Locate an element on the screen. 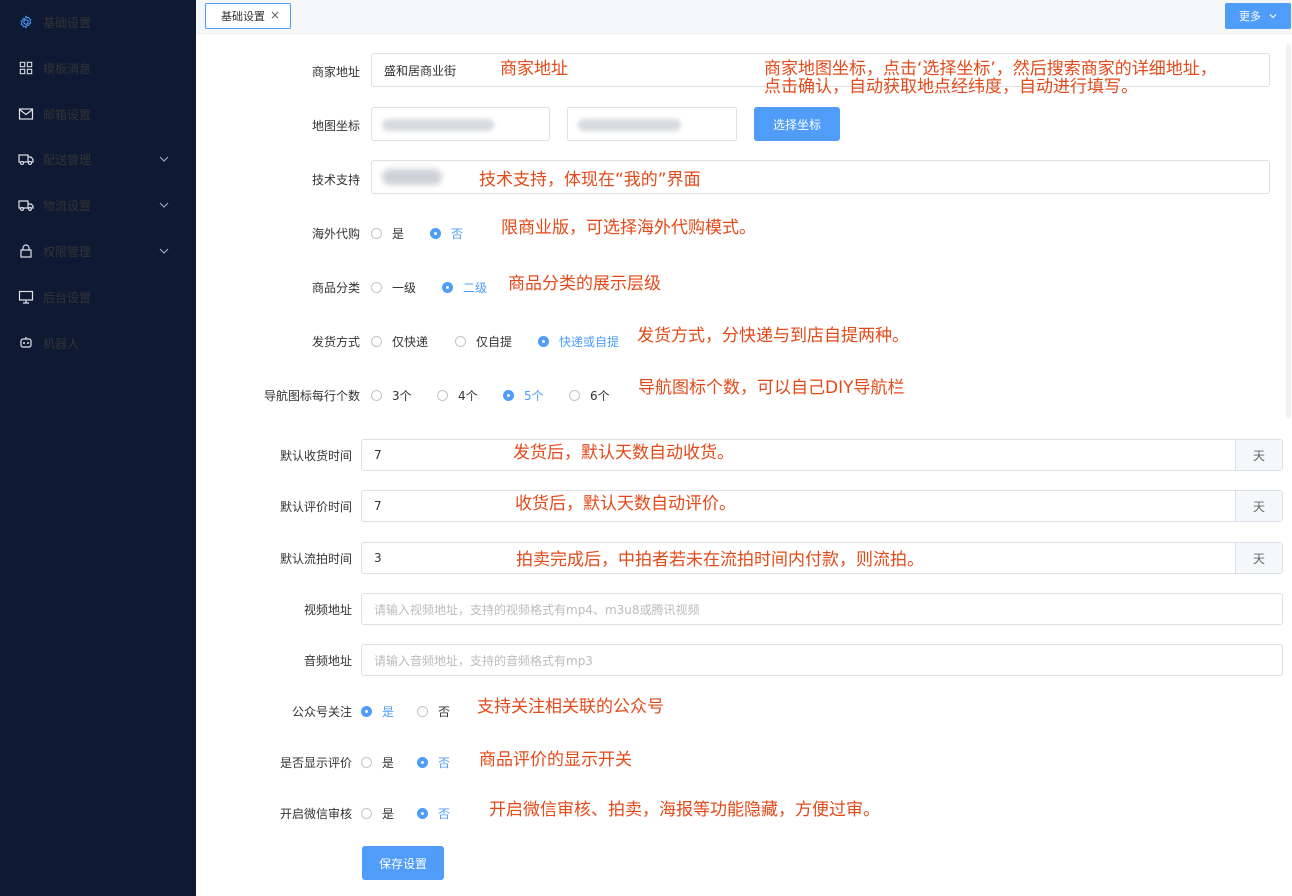  more-button-label: 更多 is located at coordinates (1250, 16).